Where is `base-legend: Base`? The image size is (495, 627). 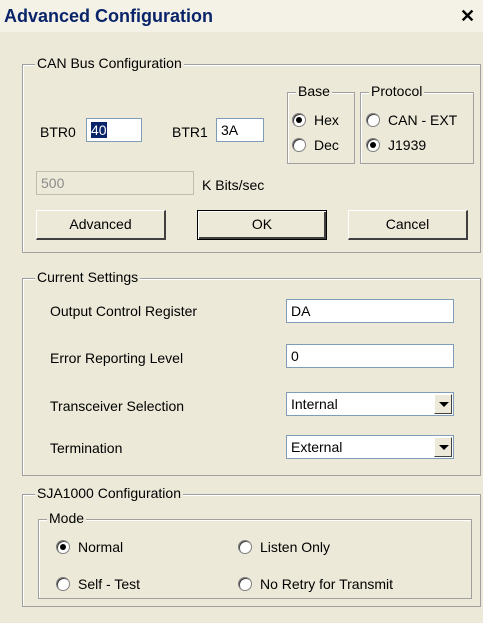
base-legend: Base is located at coordinates (314, 91).